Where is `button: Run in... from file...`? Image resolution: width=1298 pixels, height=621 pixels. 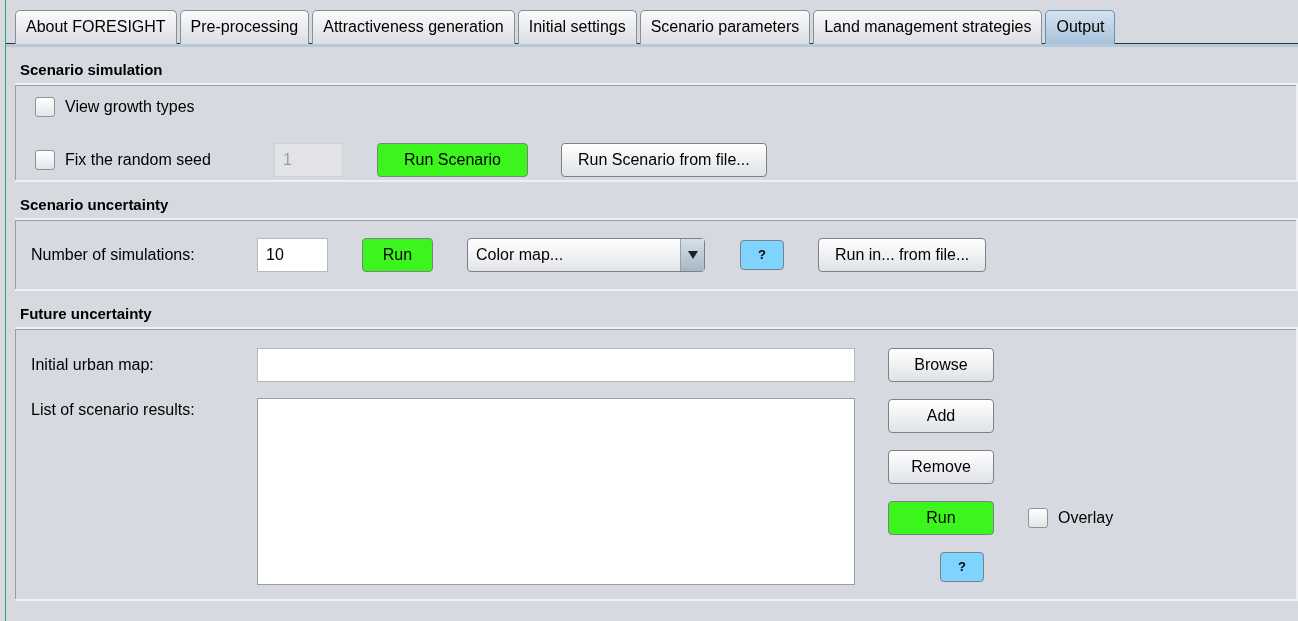
button: Run in... from file... is located at coordinates (902, 255).